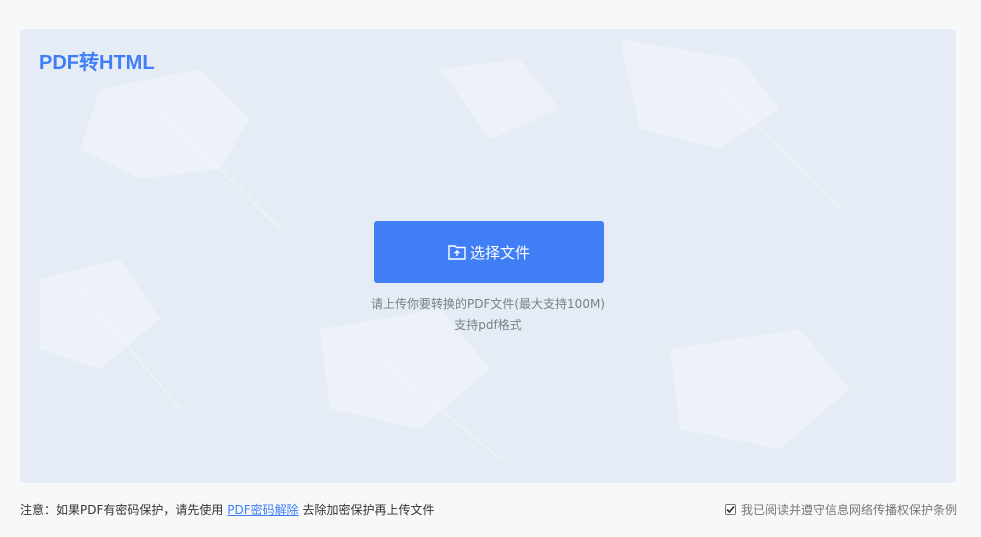 This screenshot has height=537, width=981. Describe the element at coordinates (97, 63) in the screenshot. I see `page-title: PDF转HTML` at that location.